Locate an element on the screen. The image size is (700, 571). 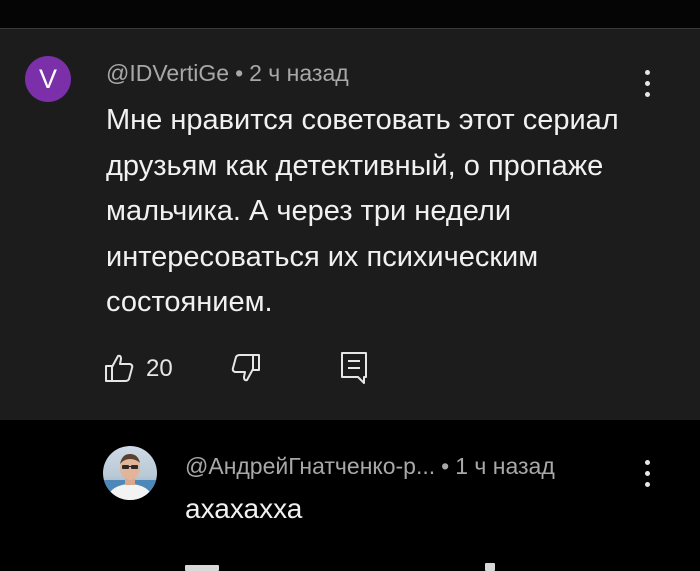
author-name: @IDVertiGe is located at coordinates (167, 73).